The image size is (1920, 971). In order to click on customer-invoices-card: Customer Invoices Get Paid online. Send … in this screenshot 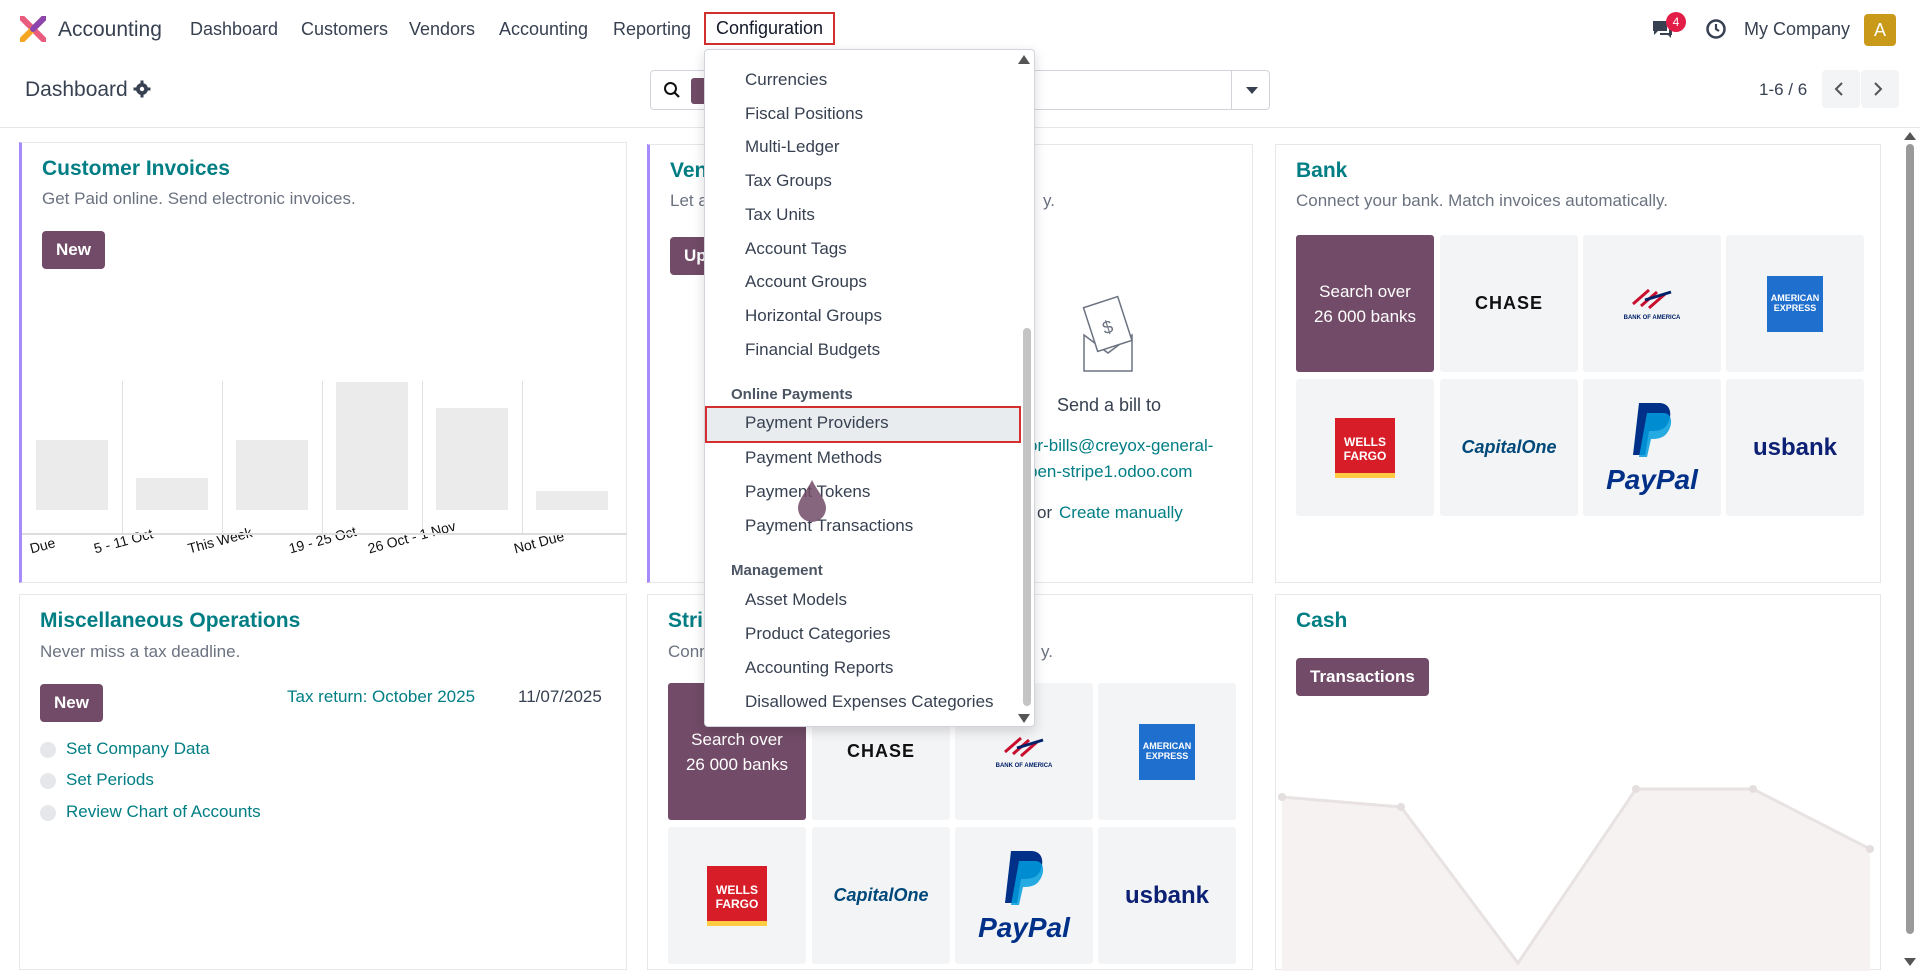, I will do `click(323, 362)`.